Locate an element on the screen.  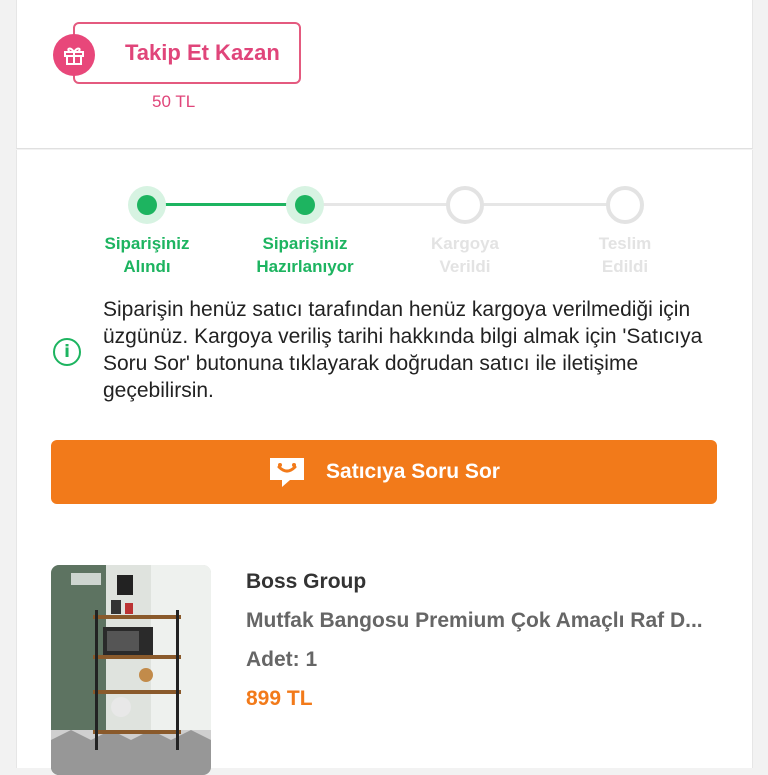
step-dot-shipped is located at coordinates (465, 205).